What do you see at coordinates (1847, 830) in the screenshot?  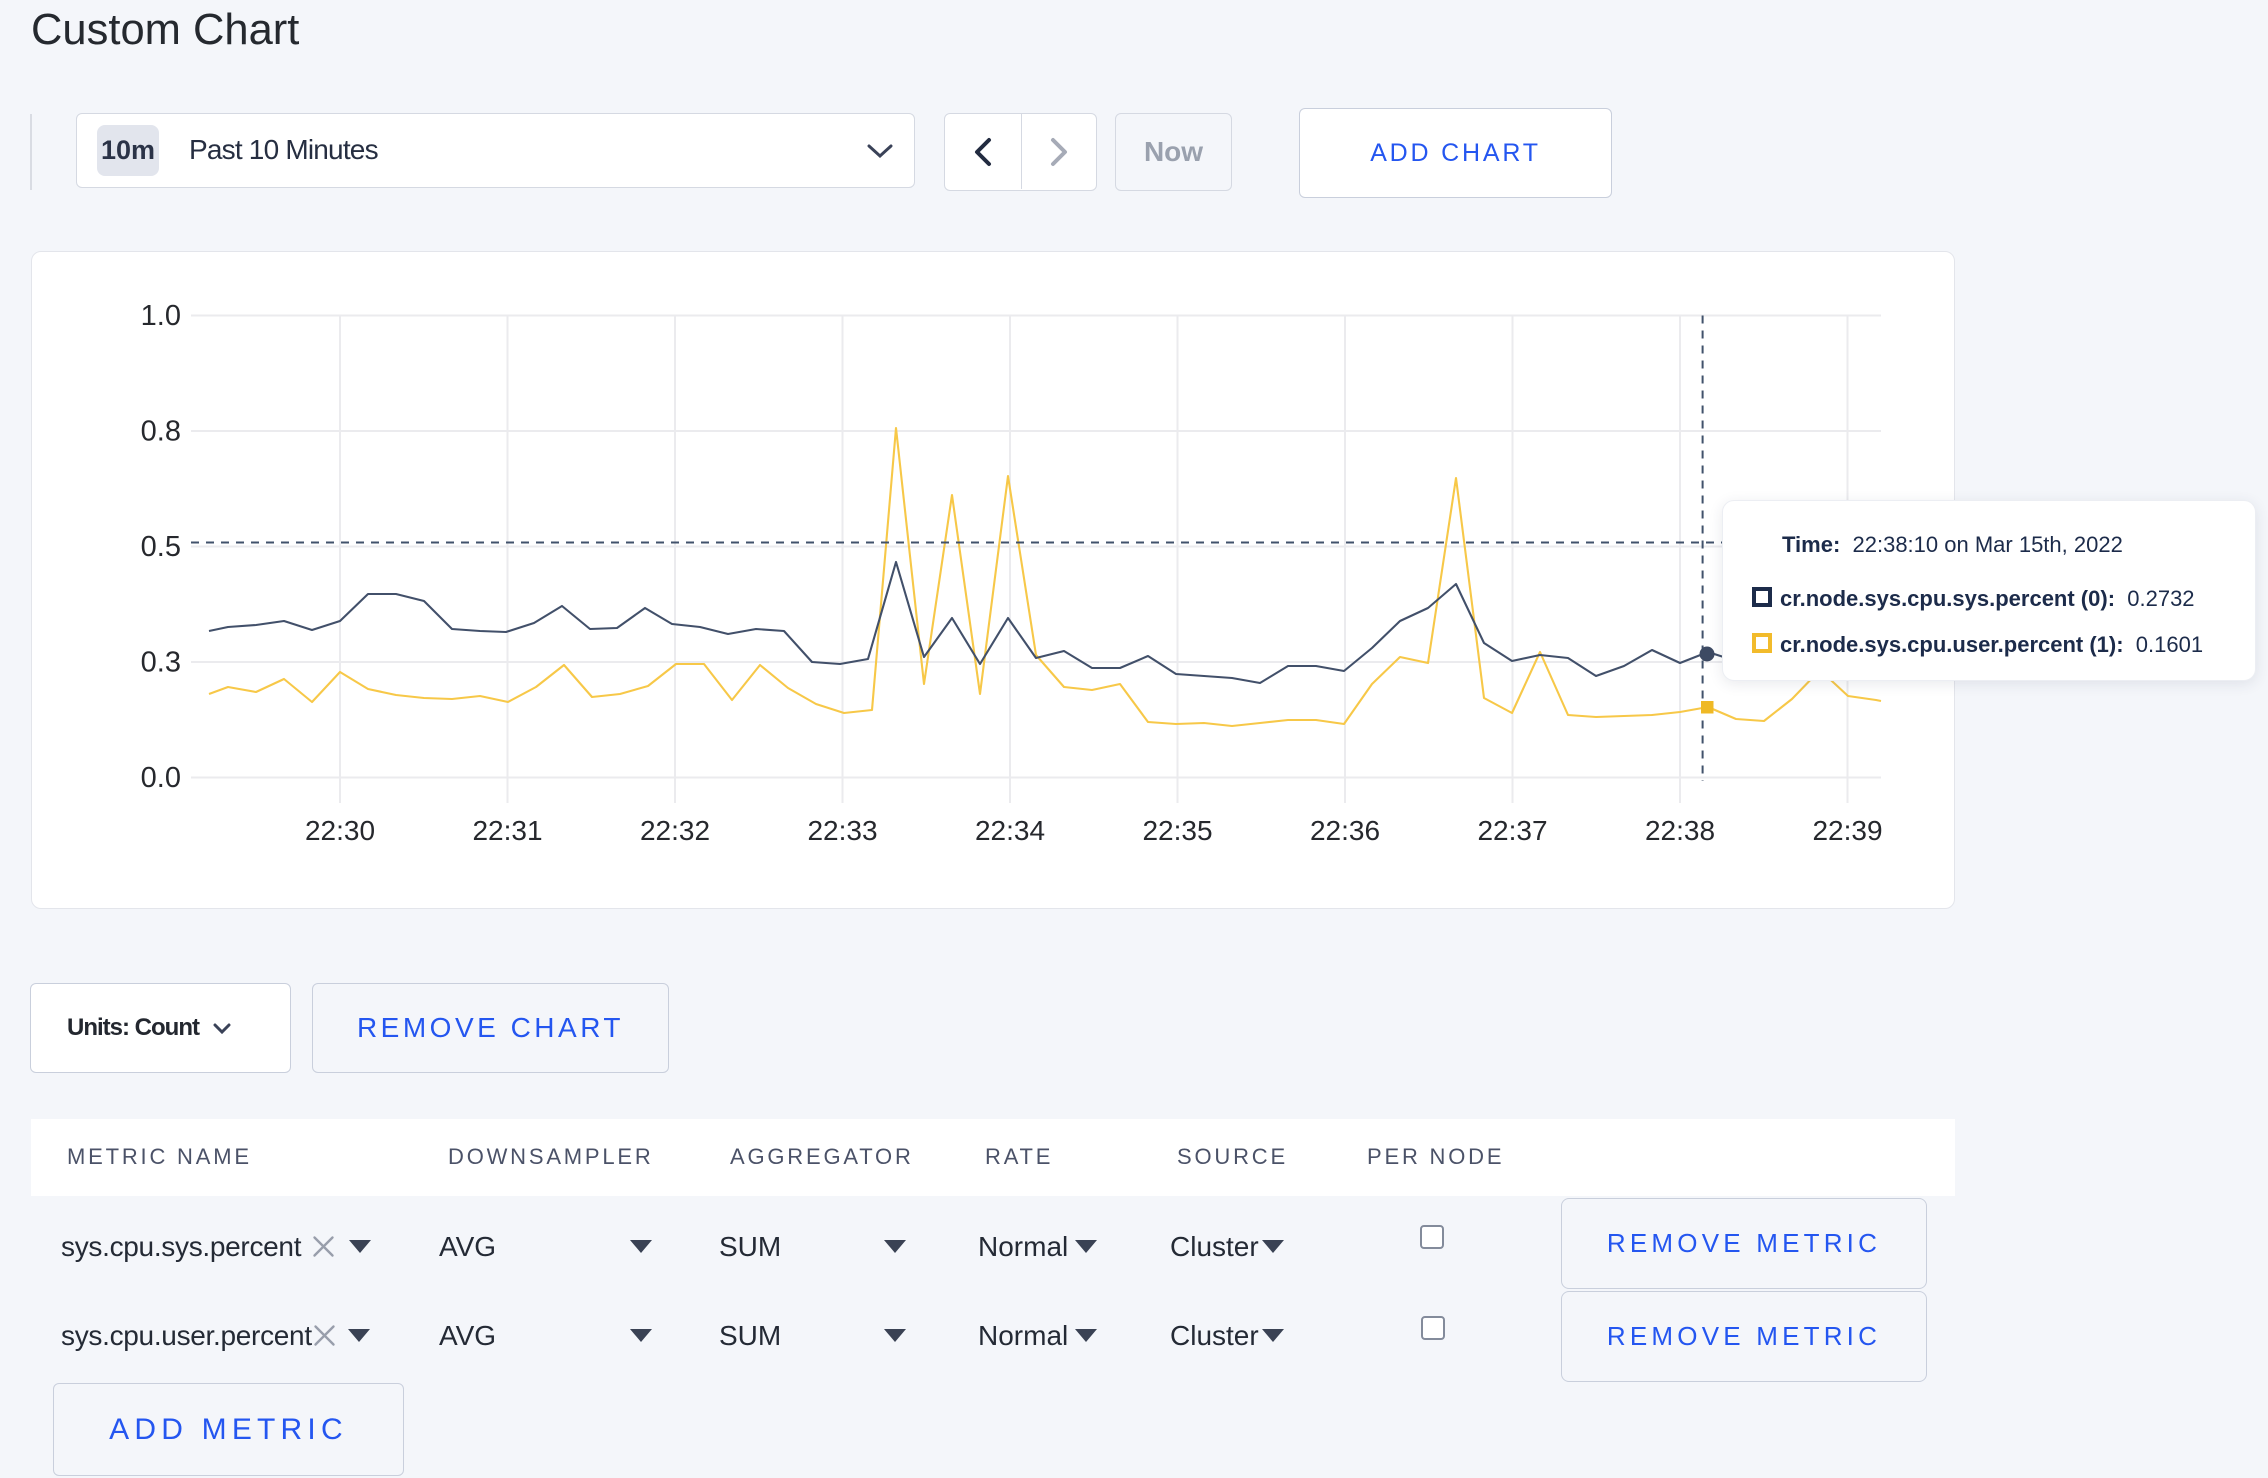 I see `svg-text: 22:39` at bounding box center [1847, 830].